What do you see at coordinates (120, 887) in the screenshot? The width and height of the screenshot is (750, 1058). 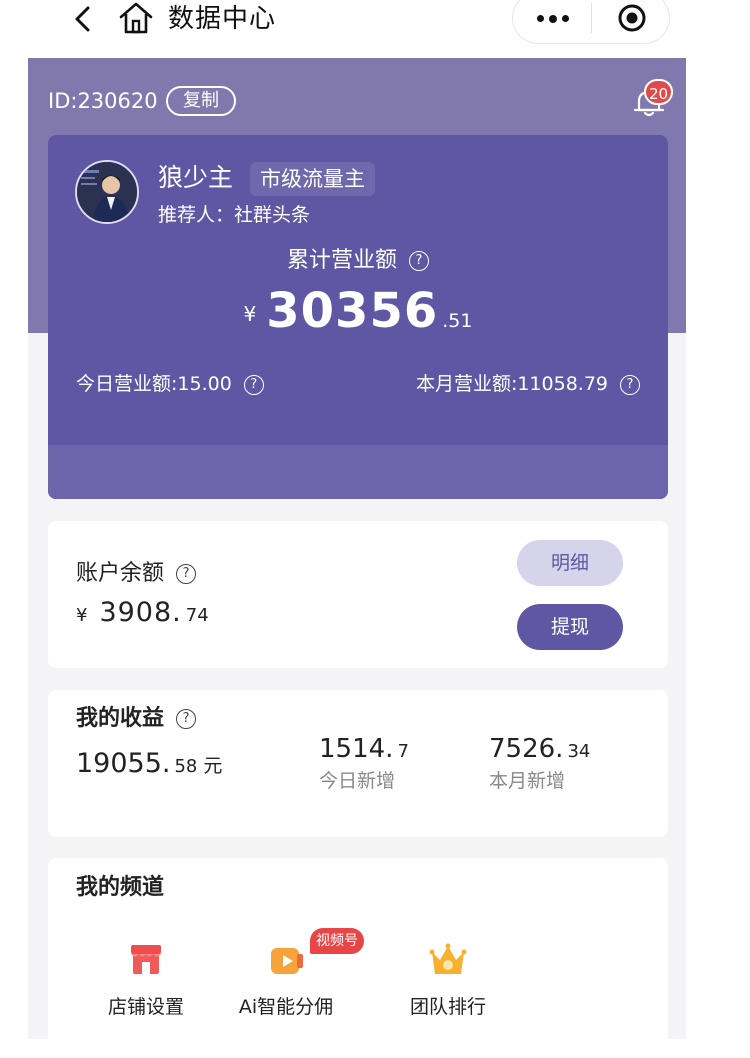 I see `channel-title: 我的频道` at bounding box center [120, 887].